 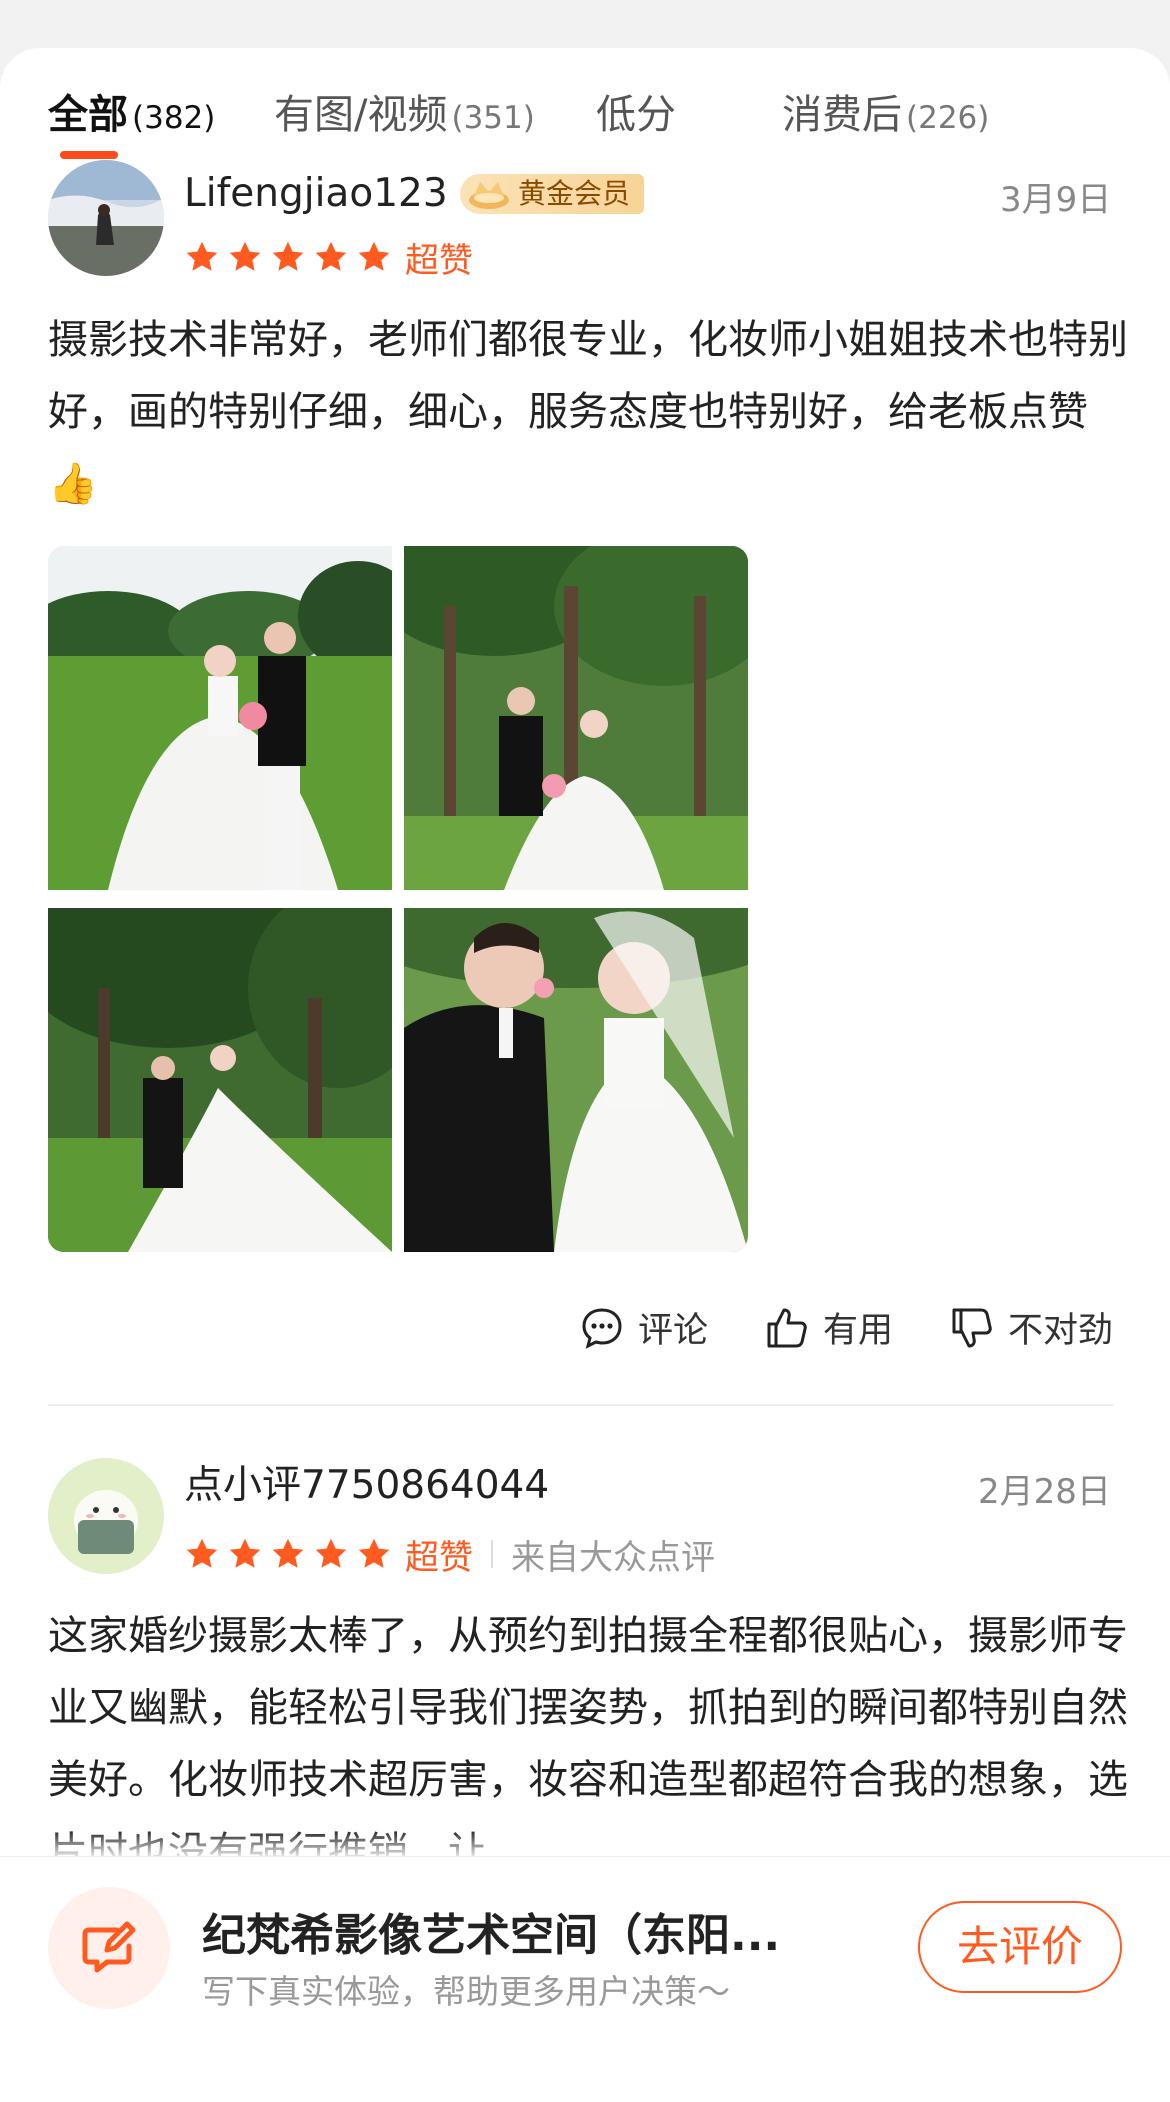 I want to click on tab-with-media: 有图/视频 (351), so click(x=404, y=116).